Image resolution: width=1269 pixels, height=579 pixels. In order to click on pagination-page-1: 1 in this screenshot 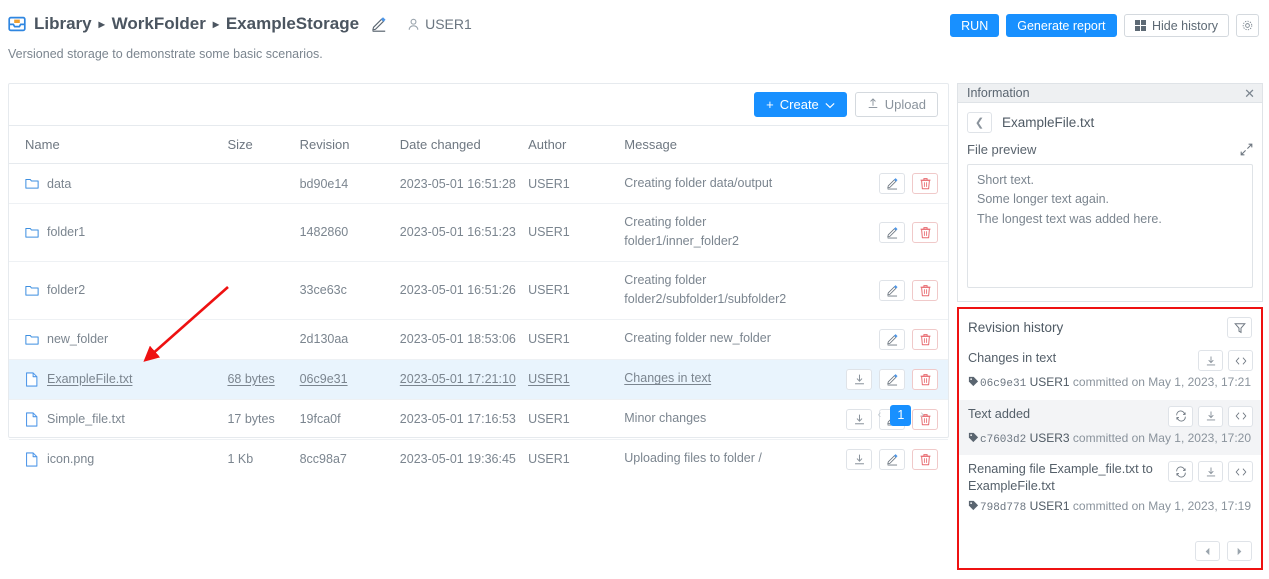, I will do `click(901, 415)`.